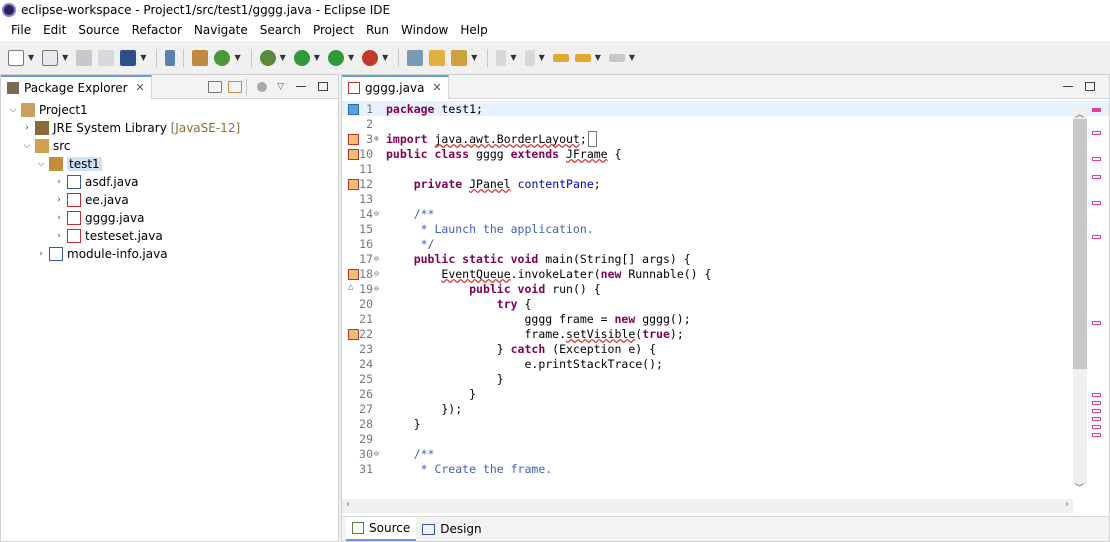  I want to click on next-annotation-icon, so click(501, 57).